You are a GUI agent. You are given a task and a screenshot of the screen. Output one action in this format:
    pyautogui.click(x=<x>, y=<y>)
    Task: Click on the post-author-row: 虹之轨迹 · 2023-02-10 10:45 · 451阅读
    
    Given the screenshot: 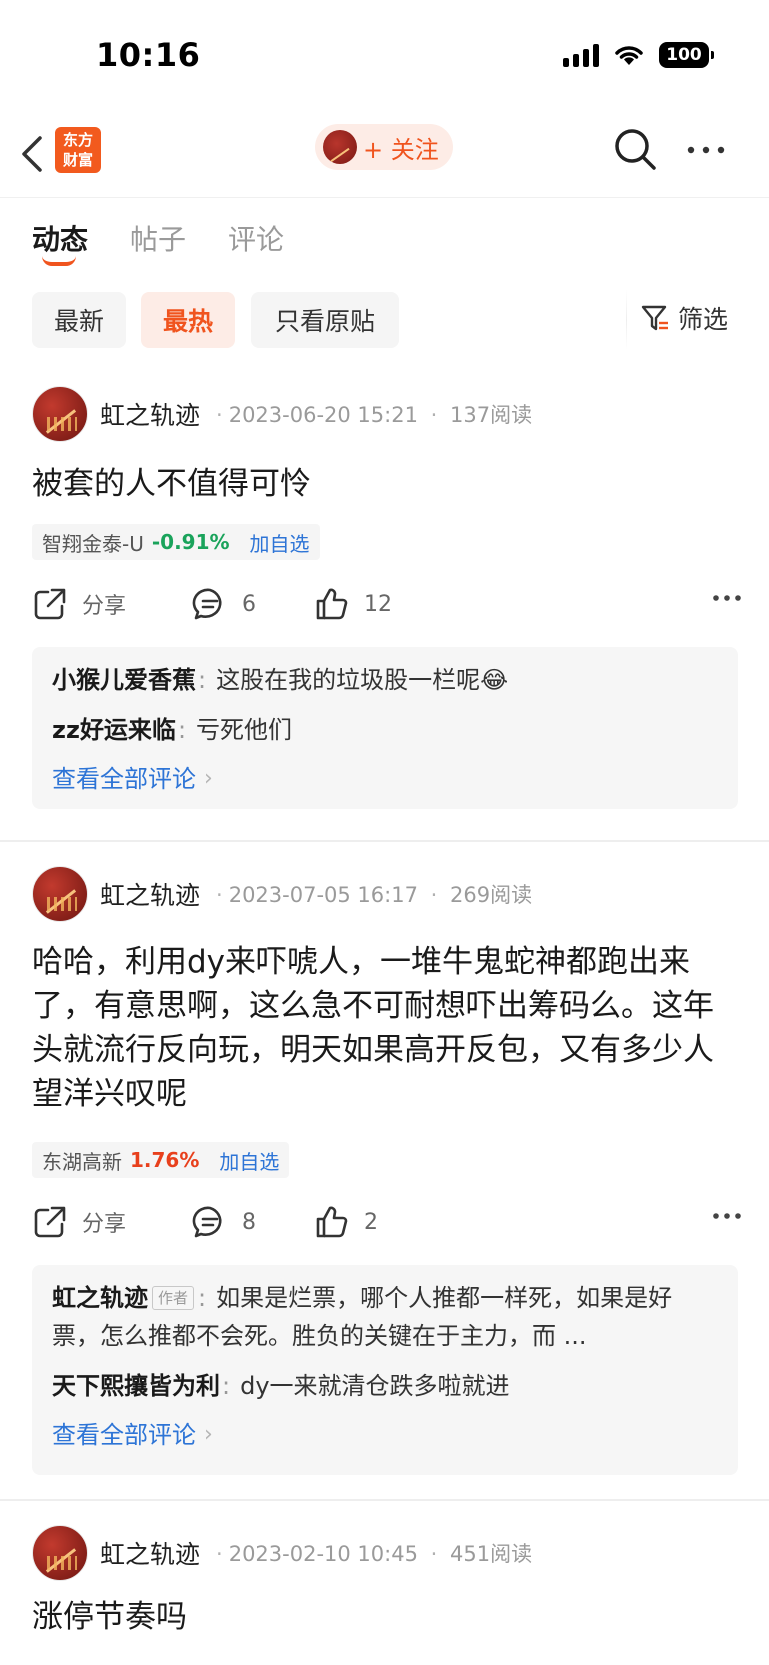 What is the action you would take?
    pyautogui.click(x=282, y=1553)
    